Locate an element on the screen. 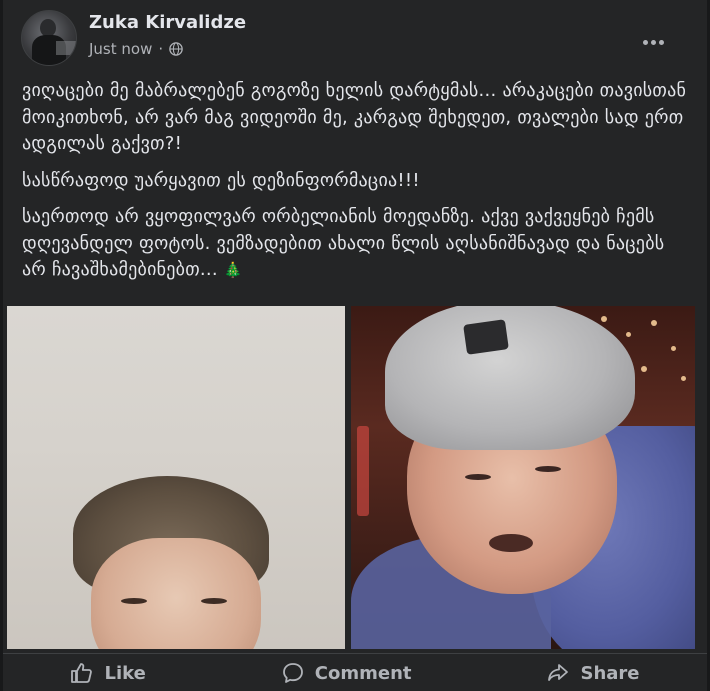  globe-icon is located at coordinates (176, 49).